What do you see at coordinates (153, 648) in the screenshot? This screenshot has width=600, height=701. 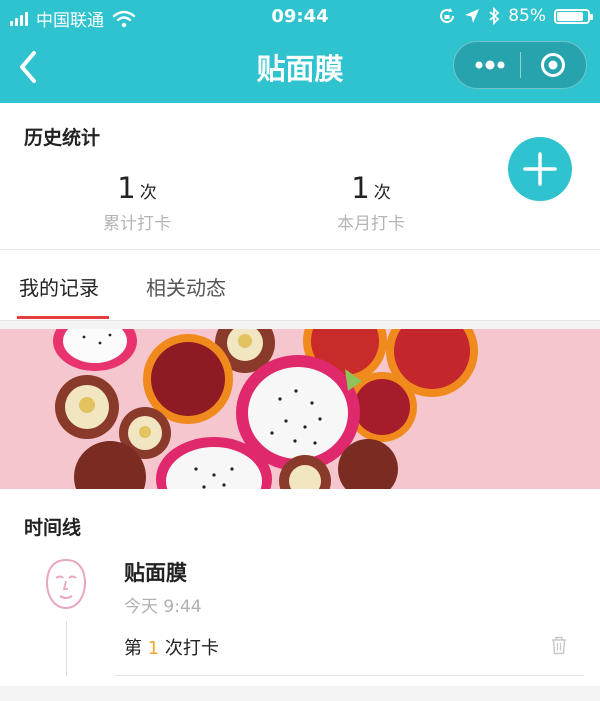 I see `checkin-count: 1` at bounding box center [153, 648].